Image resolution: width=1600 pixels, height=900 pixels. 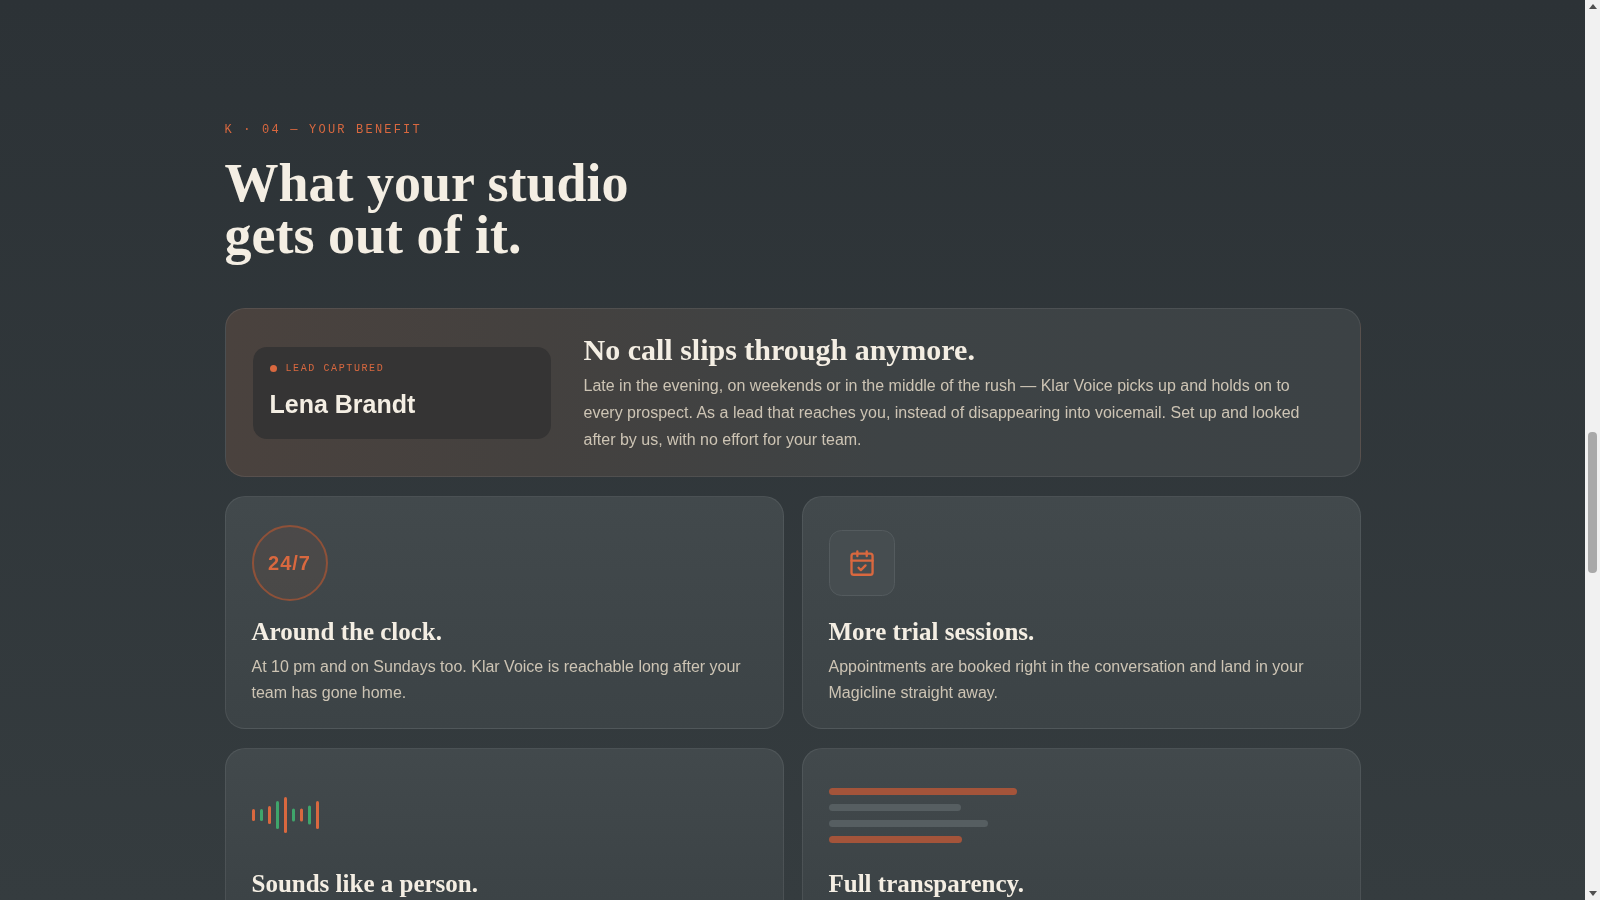 I want to click on benefit-title: Sounds like a person., so click(x=365, y=884).